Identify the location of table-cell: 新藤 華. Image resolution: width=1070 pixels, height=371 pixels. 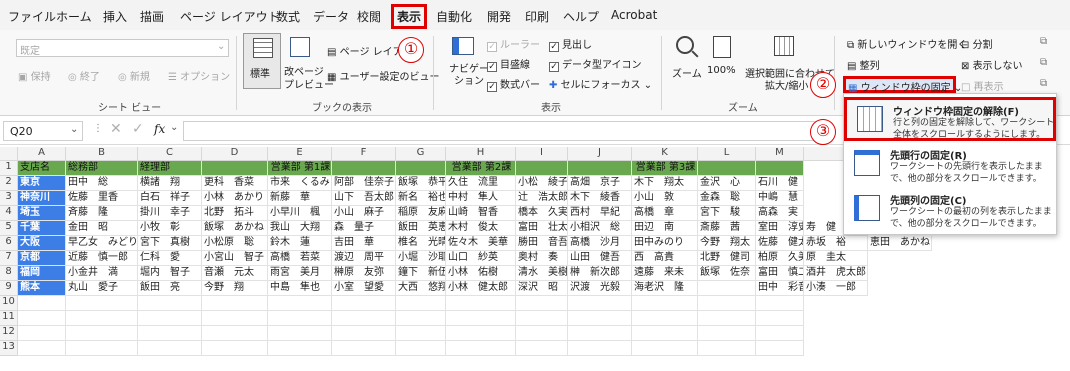
(300, 198).